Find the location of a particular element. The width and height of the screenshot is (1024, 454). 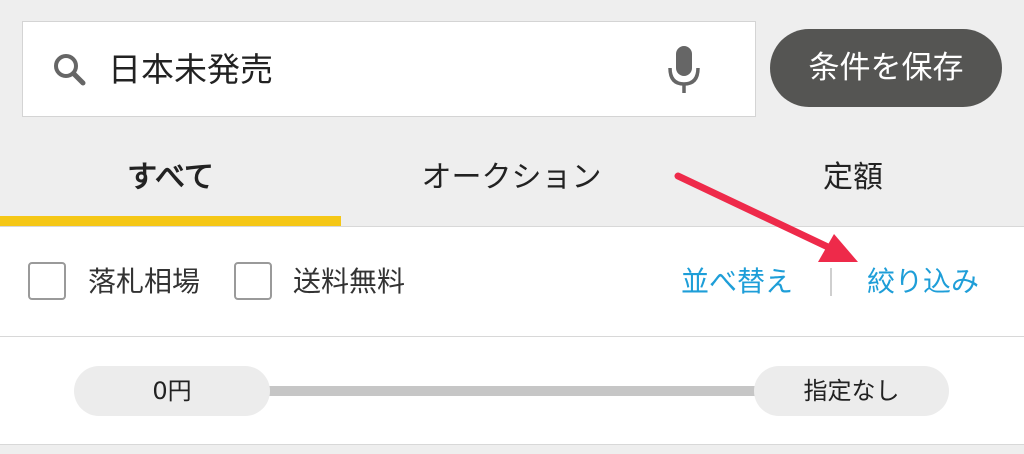

tab-fixed-price: 定額 is located at coordinates (853, 178).